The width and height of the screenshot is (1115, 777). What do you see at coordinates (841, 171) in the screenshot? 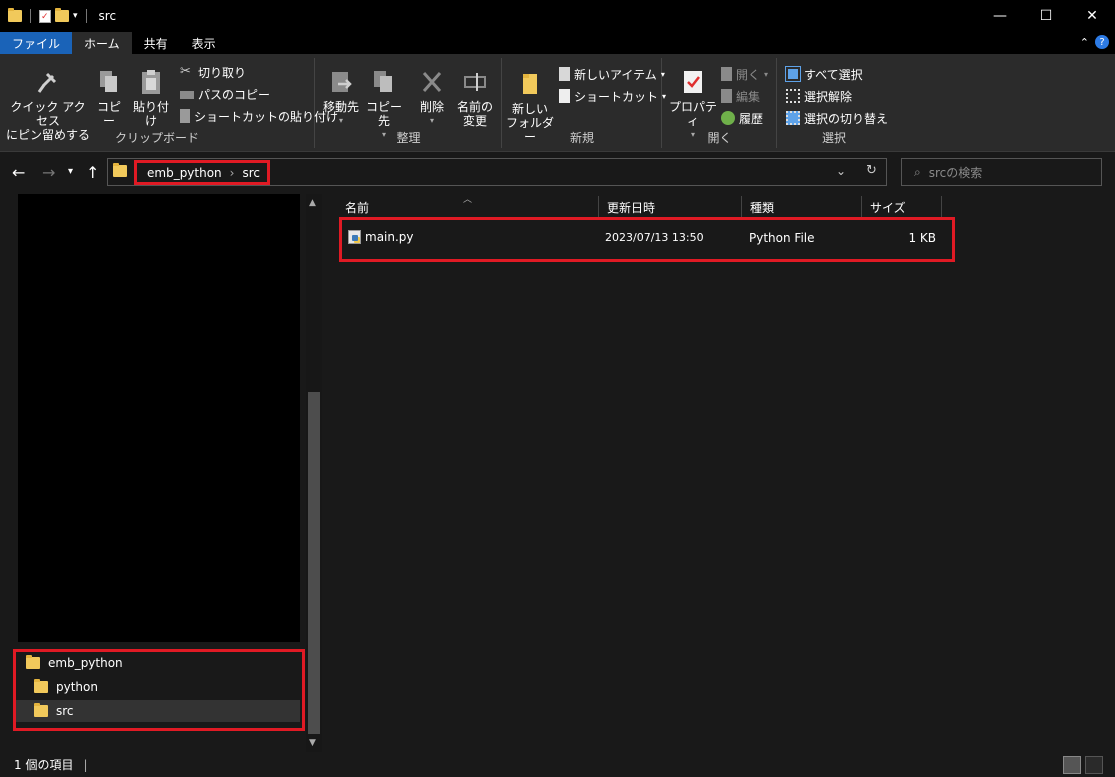
I see `address-dropdown-icon: ⌄` at bounding box center [841, 171].